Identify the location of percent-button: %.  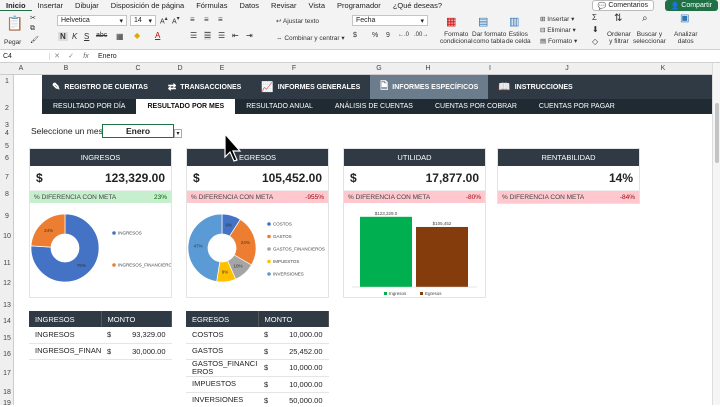
(375, 35).